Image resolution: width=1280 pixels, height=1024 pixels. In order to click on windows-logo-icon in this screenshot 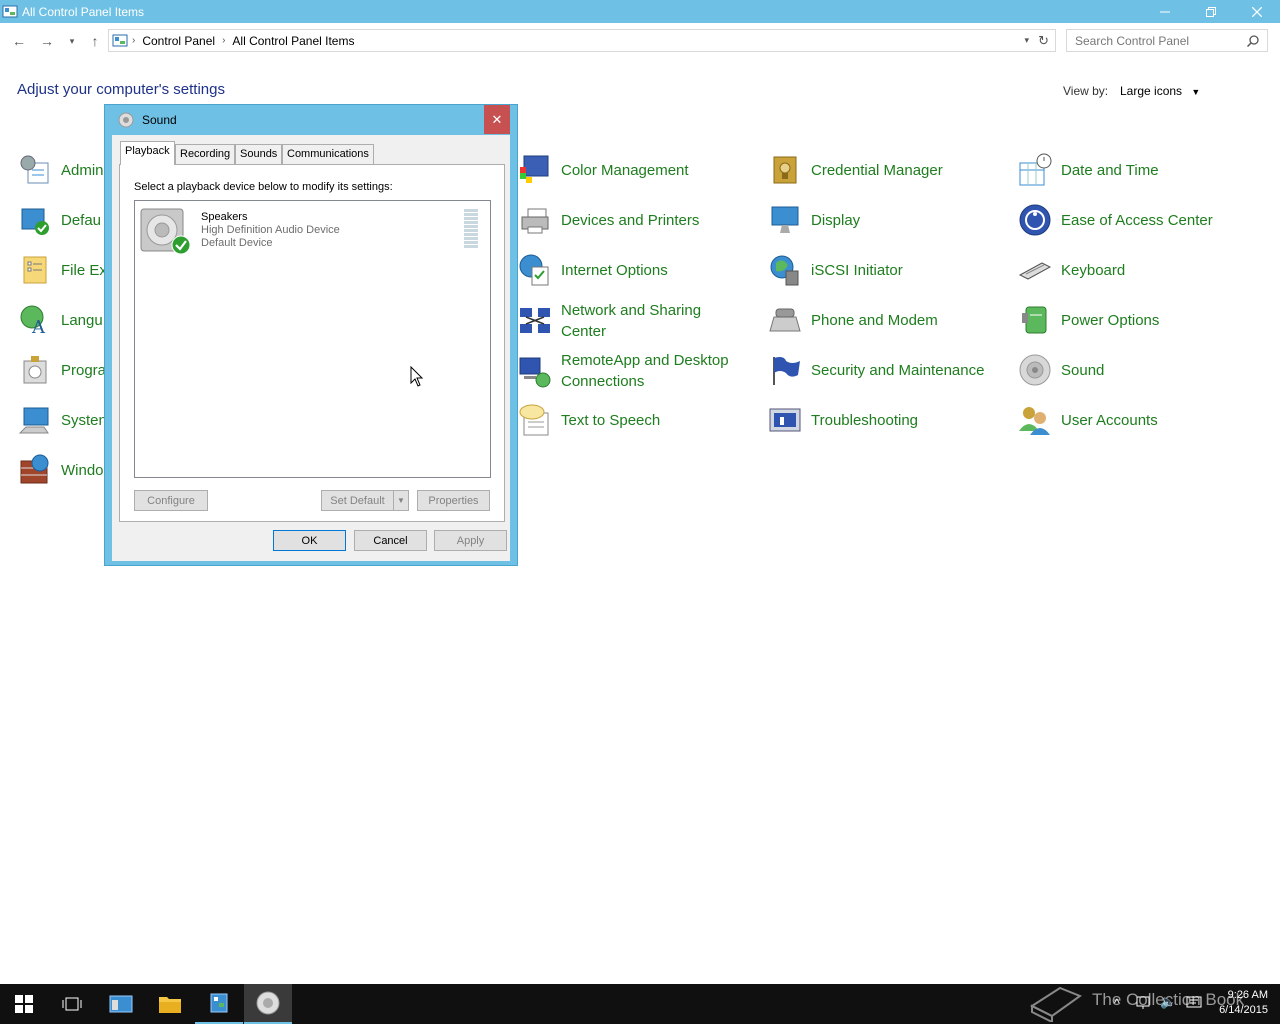, I will do `click(24, 1004)`.